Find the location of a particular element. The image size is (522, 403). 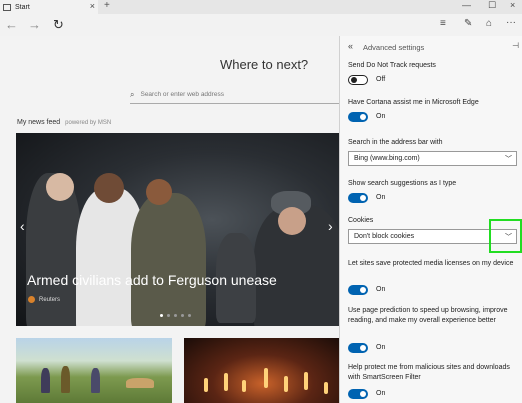

suggestions-label: Show search suggestions as I type is located at coordinates (402, 183).